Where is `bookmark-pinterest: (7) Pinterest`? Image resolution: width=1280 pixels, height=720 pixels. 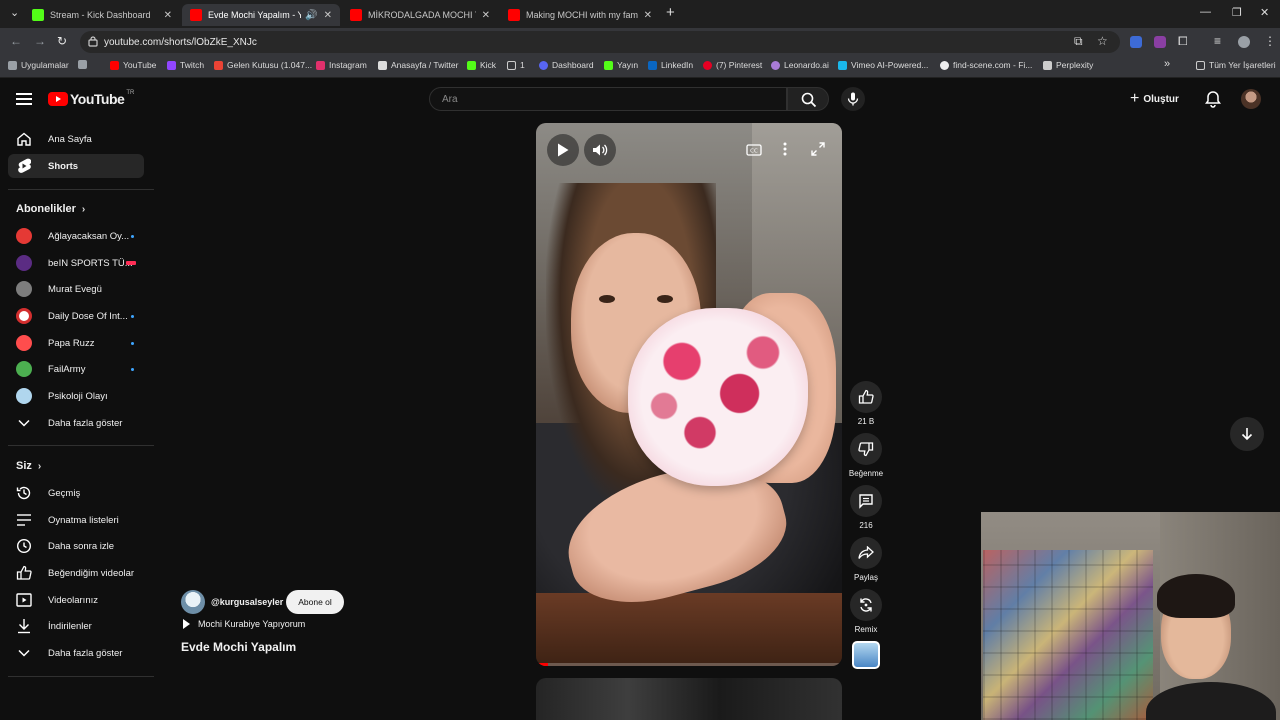 bookmark-pinterest: (7) Pinterest is located at coordinates (732, 65).